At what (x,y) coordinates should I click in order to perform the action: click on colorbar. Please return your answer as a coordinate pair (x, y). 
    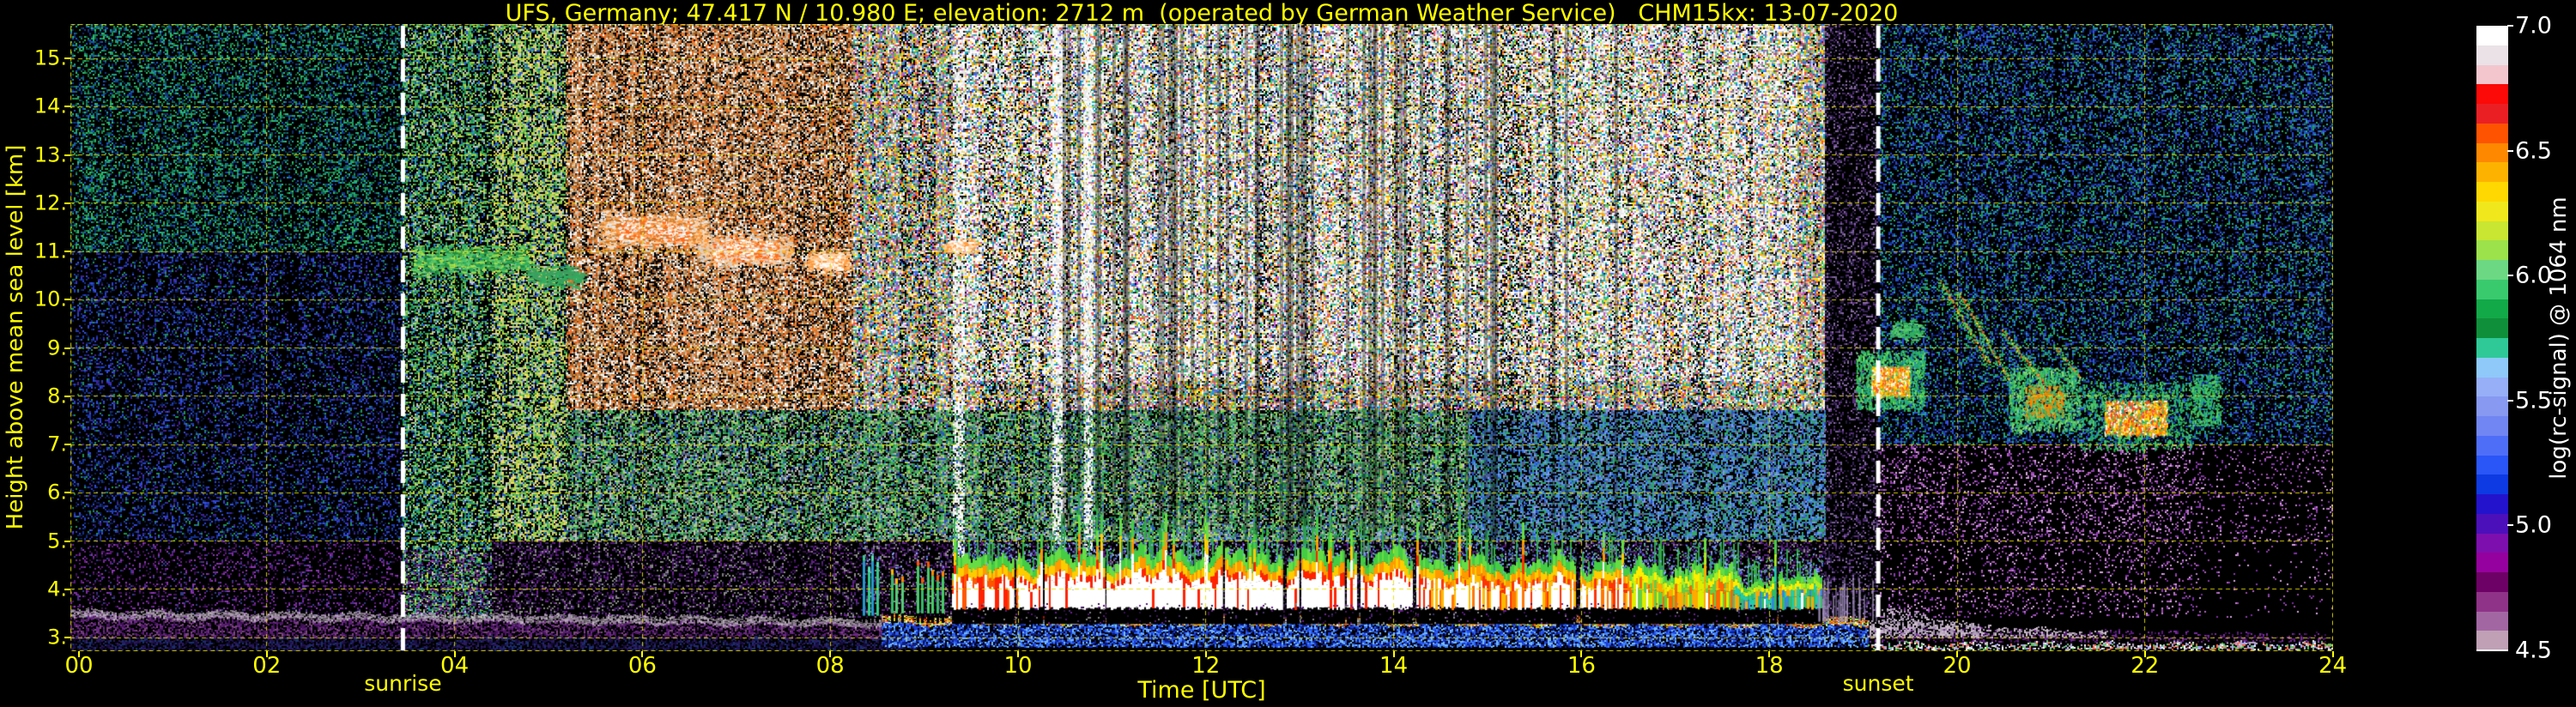
    Looking at the image, I should click on (2492, 338).